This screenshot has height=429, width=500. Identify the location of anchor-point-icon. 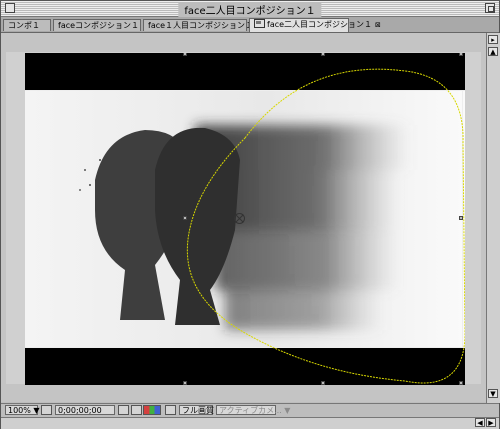
(239, 218).